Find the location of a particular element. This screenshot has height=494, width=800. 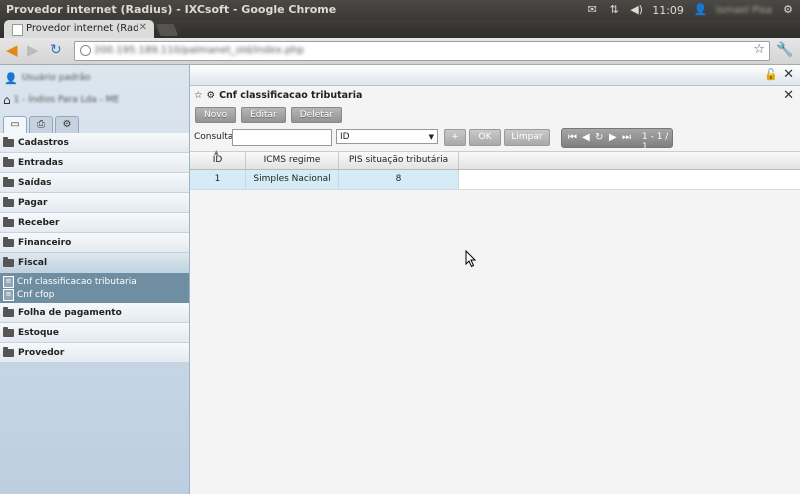

mail-icon: ✉ is located at coordinates (592, 10).